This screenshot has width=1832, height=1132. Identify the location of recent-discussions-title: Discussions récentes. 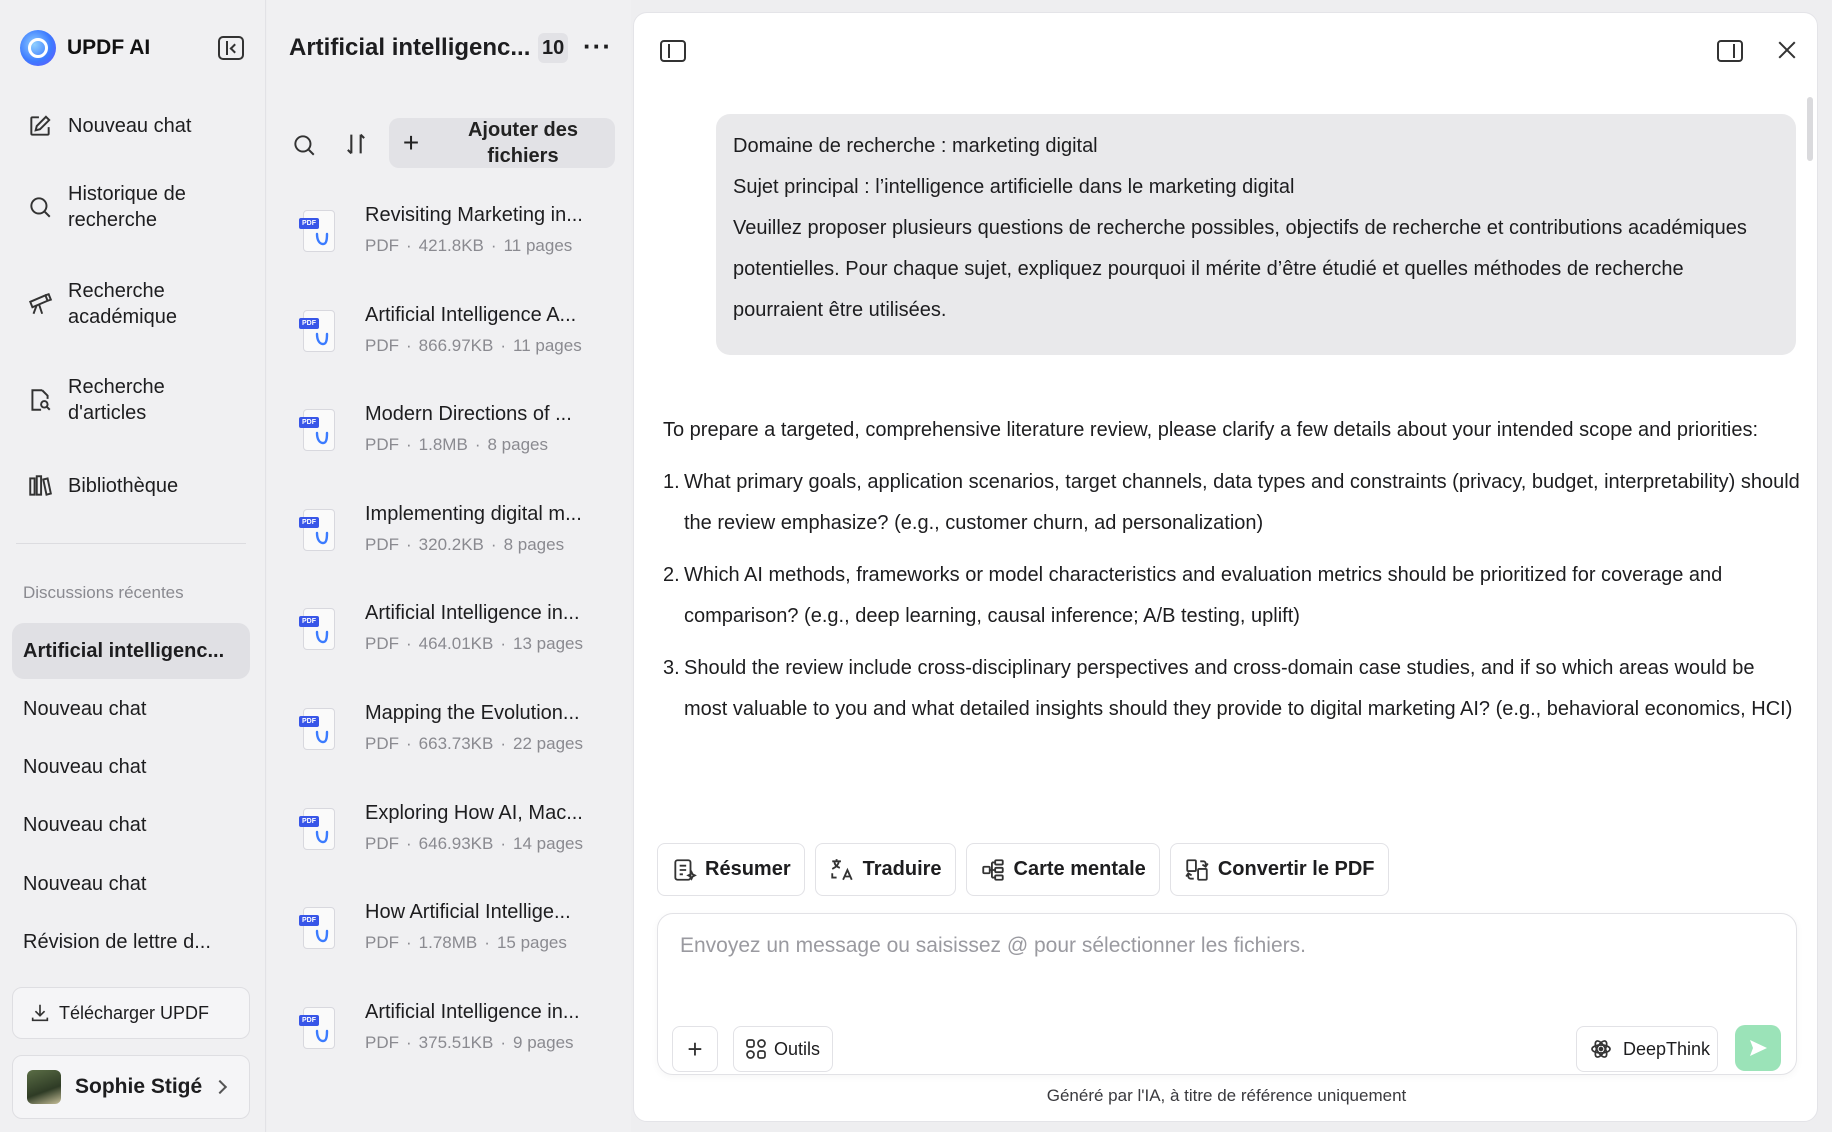
(103, 592).